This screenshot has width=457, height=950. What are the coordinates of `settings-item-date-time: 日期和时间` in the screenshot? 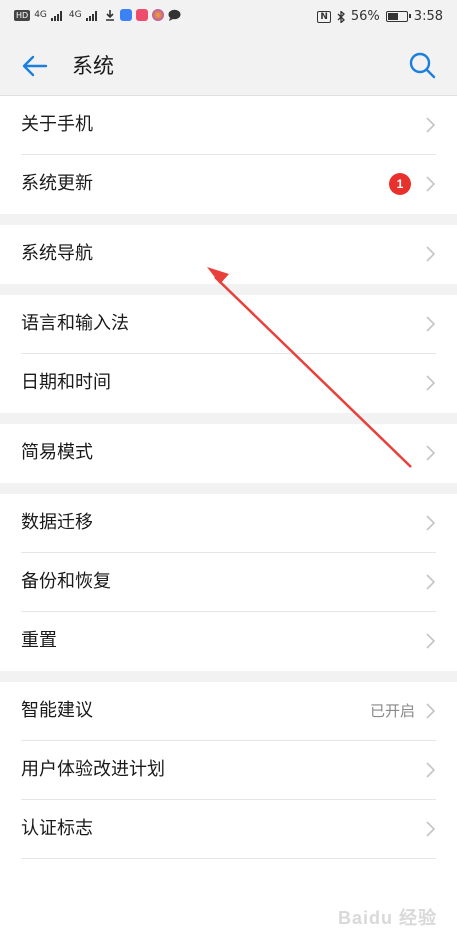 It's located at (228, 383).